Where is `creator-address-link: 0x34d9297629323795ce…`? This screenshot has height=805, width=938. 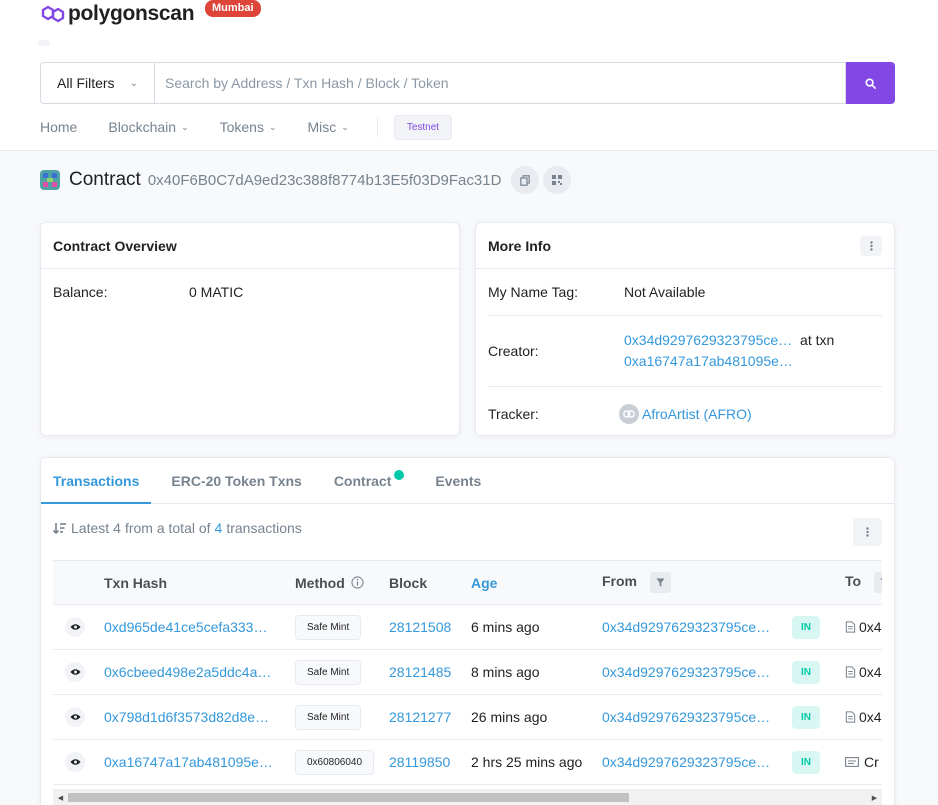
creator-address-link: 0x34d9297629323795ce… is located at coordinates (708, 340).